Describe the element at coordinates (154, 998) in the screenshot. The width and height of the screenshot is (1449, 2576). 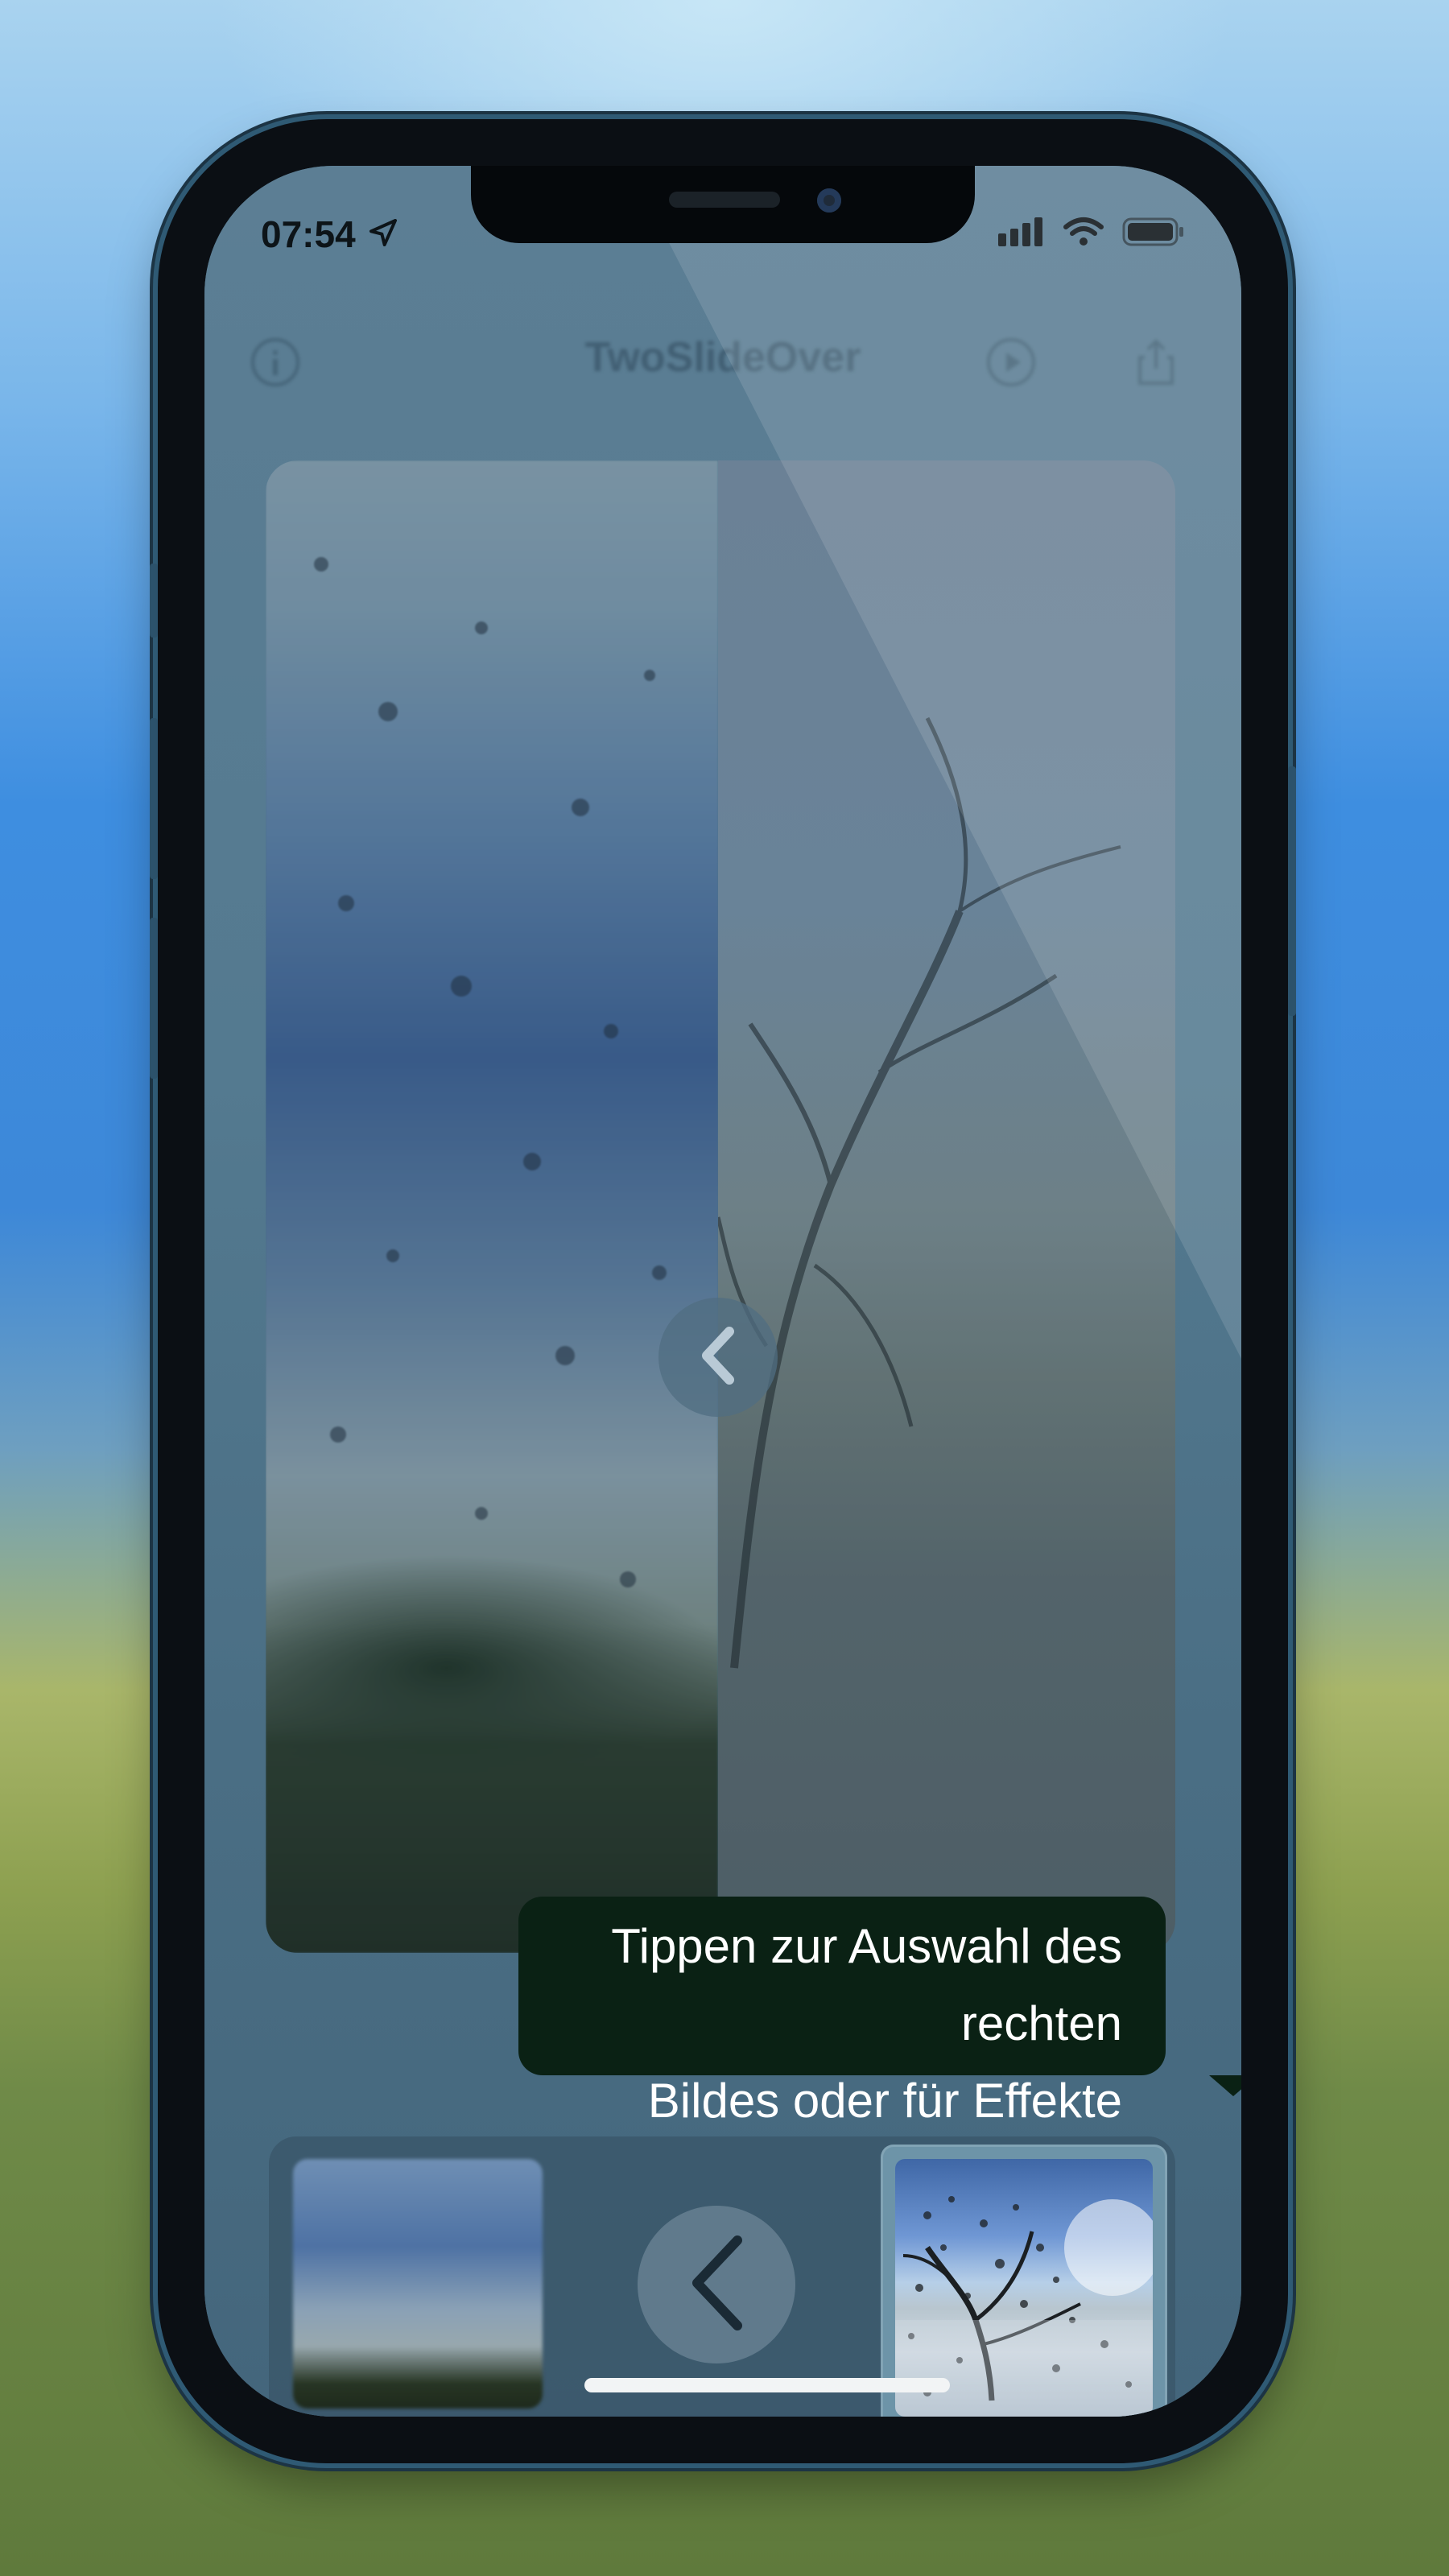
I see `volume-down-button` at that location.